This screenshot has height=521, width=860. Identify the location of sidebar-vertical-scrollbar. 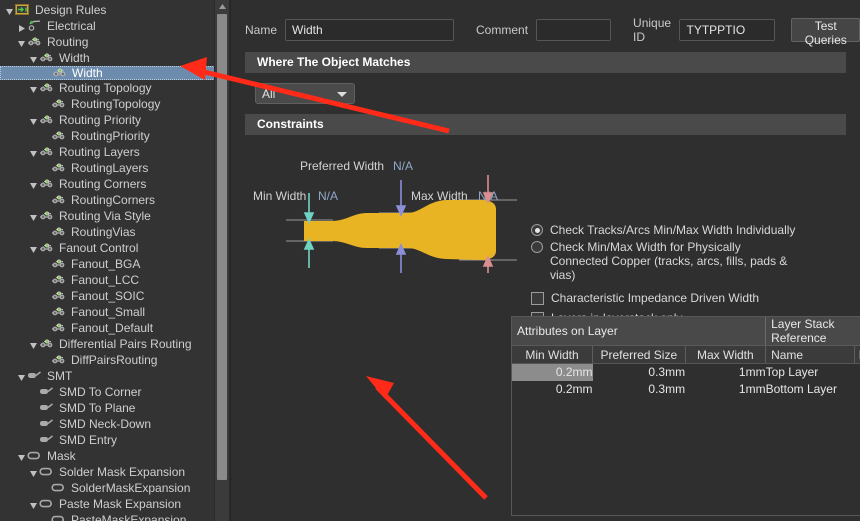
(221, 260).